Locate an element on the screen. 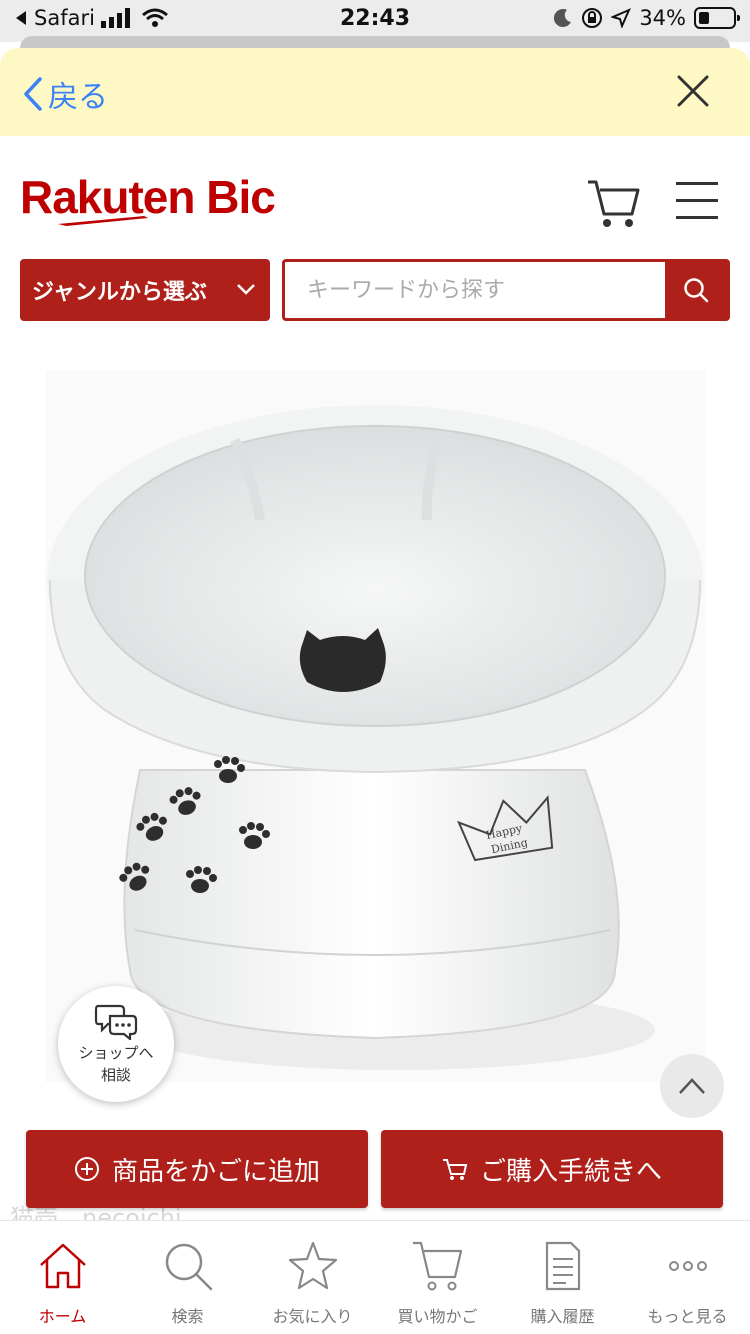 The width and height of the screenshot is (750, 1334). nav-label-cart: 買い物かご is located at coordinates (437, 1316).